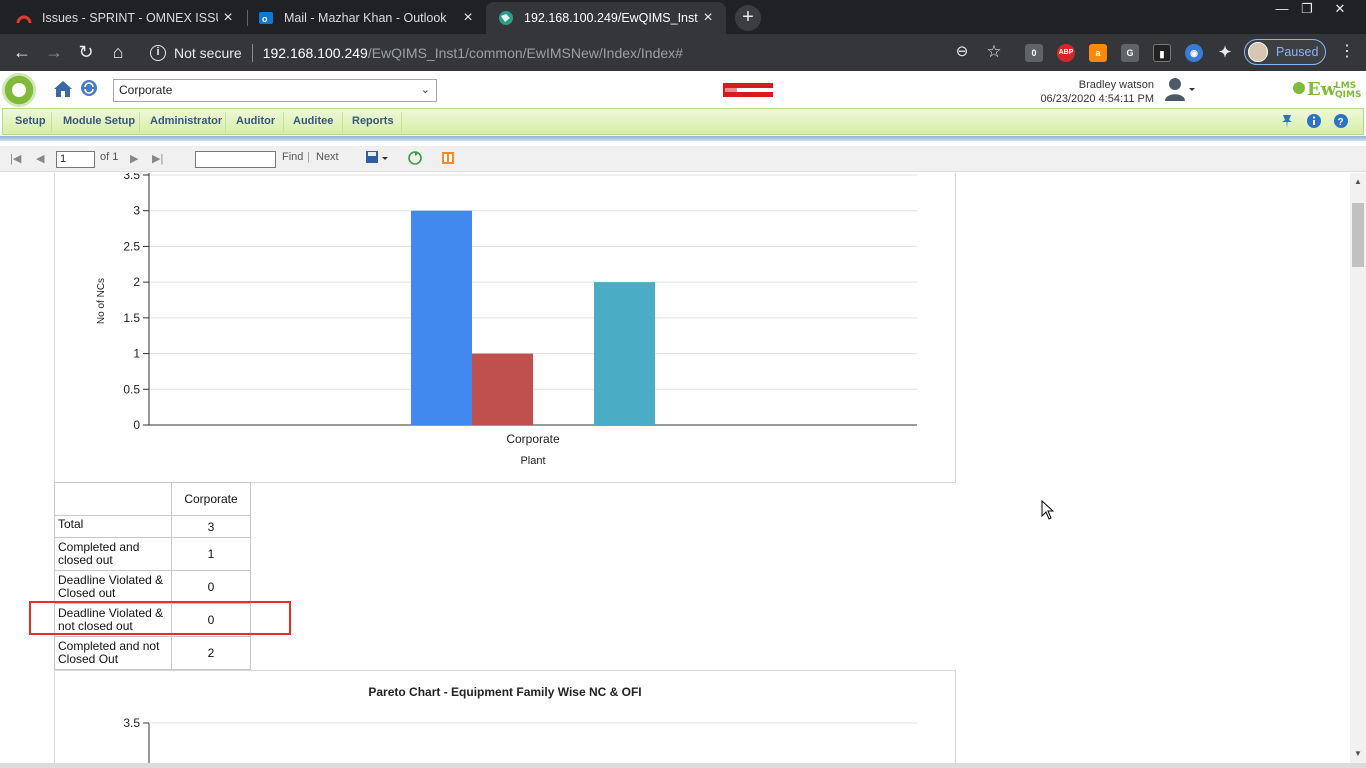 Image resolution: width=1366 pixels, height=768 pixels. I want to click on table-row: Completed and closed out 1, so click(152, 554).